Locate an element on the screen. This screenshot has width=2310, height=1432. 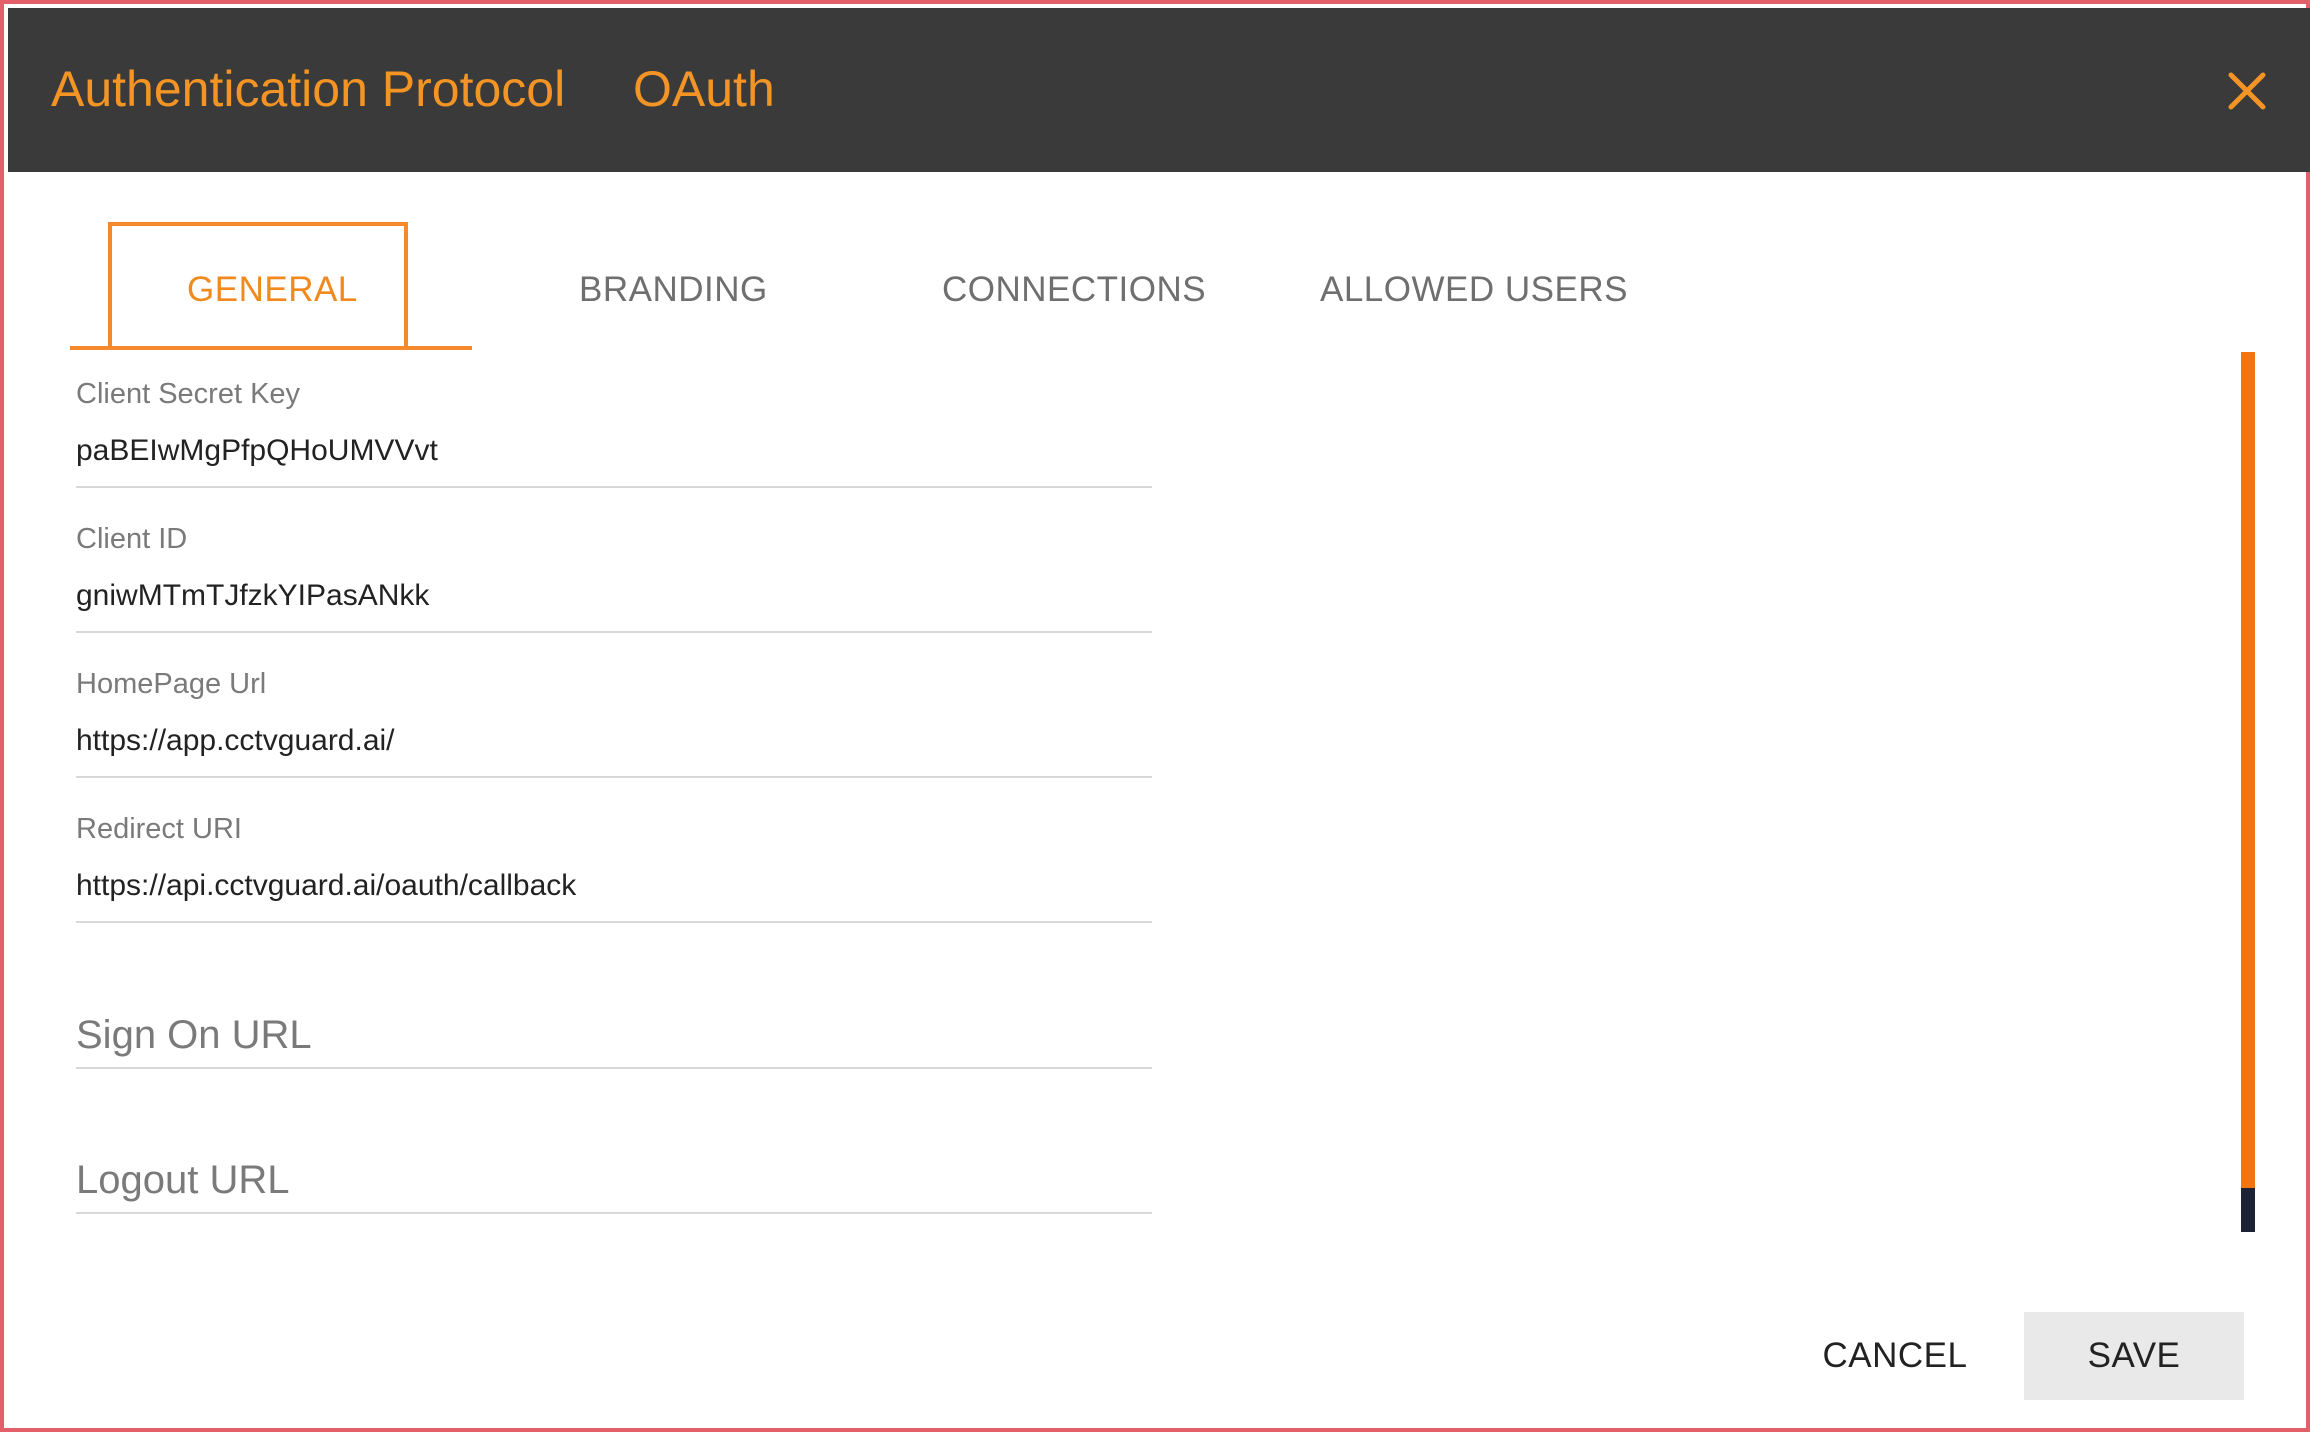
tab-allowed-users: ALLOWED USERS is located at coordinates (1474, 290).